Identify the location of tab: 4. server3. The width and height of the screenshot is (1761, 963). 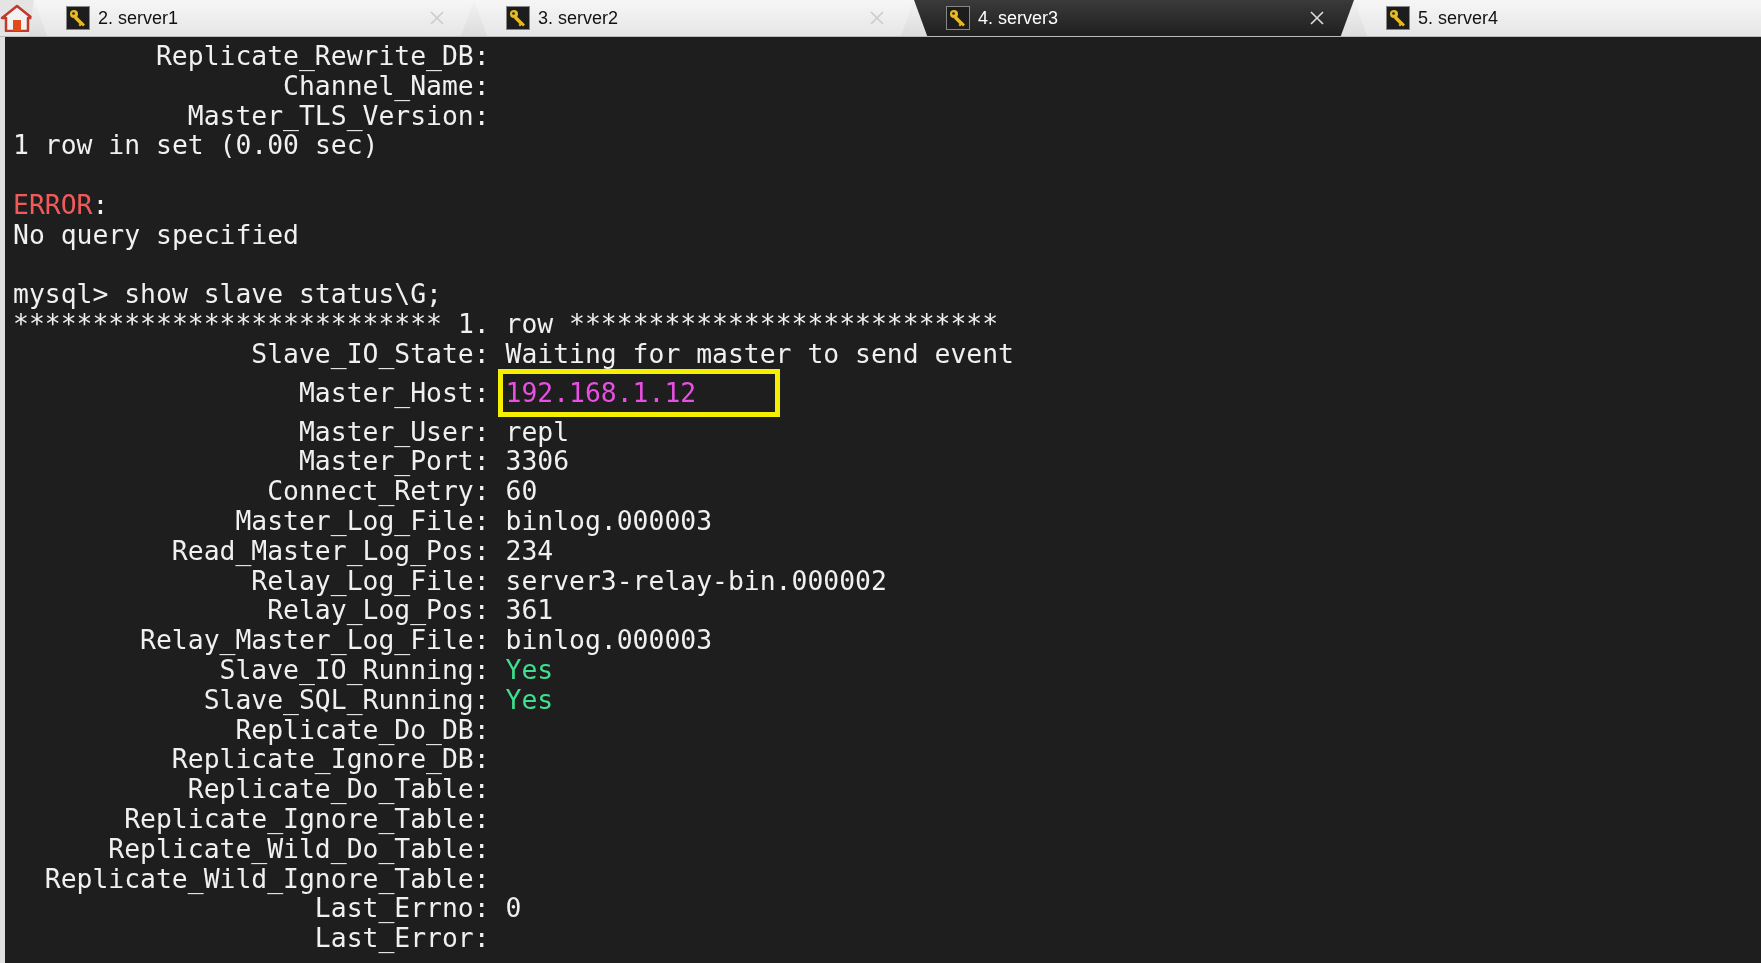
(1134, 18).